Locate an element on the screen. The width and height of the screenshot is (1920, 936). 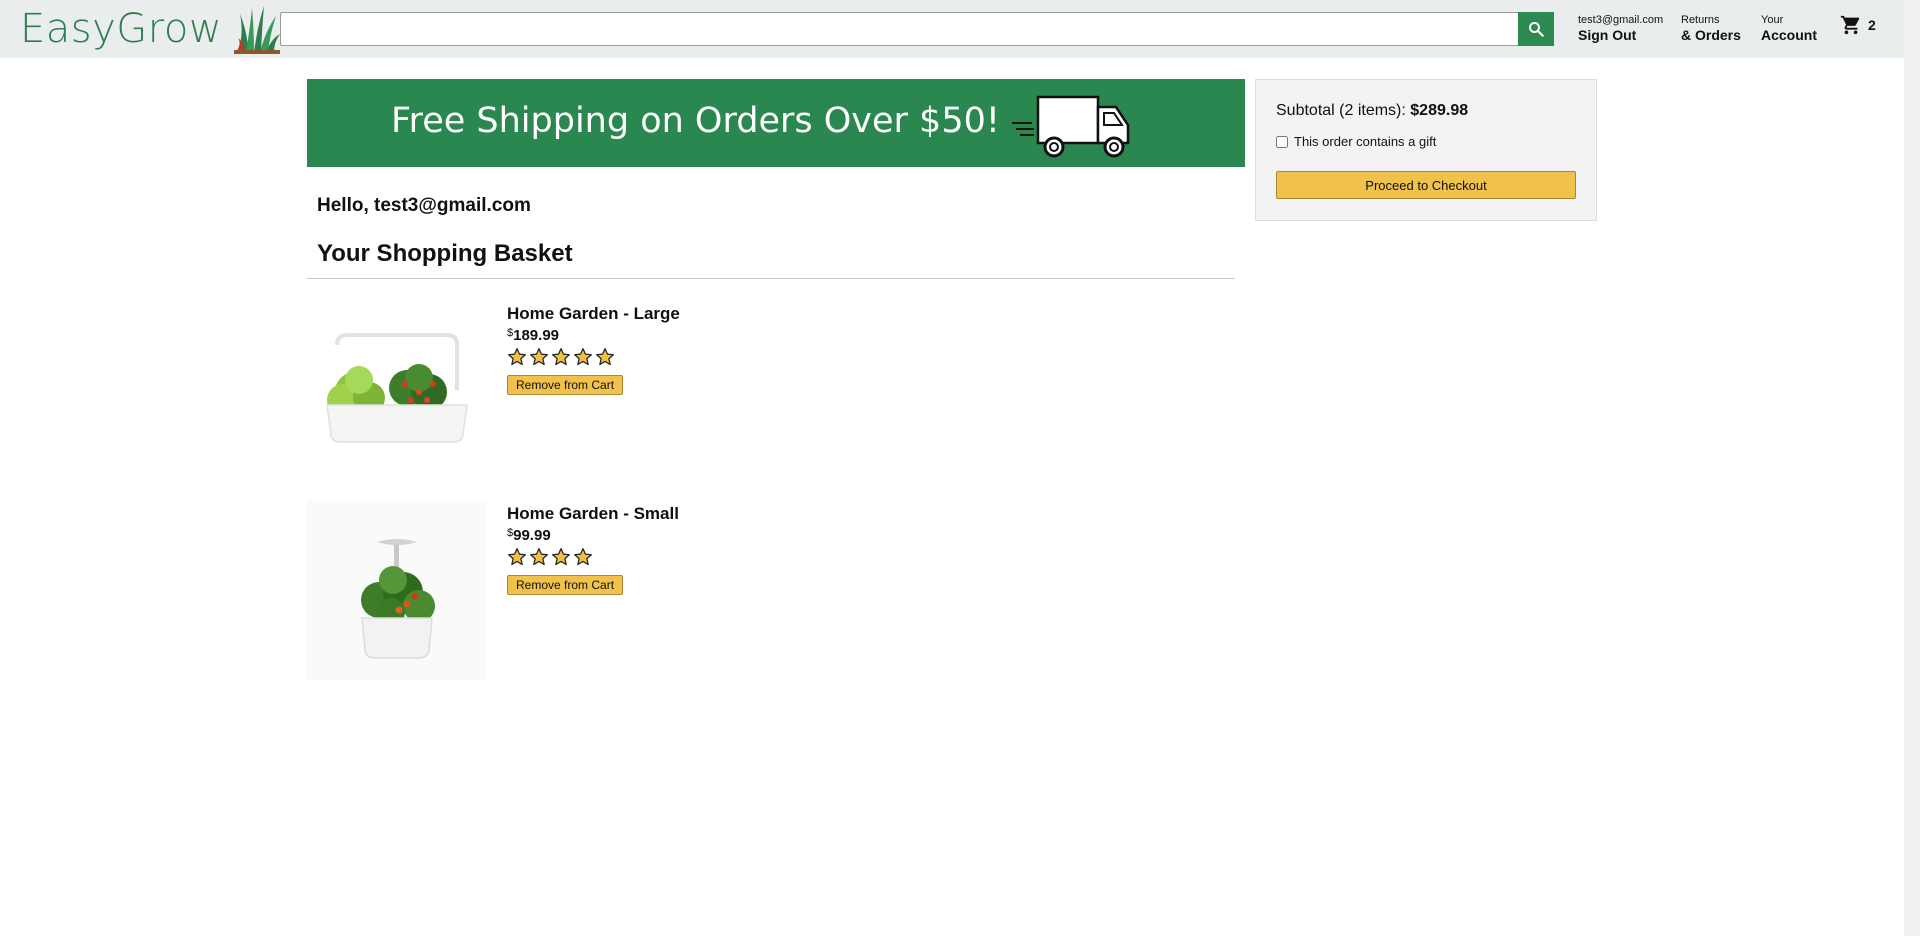
search-bar is located at coordinates (917, 29).